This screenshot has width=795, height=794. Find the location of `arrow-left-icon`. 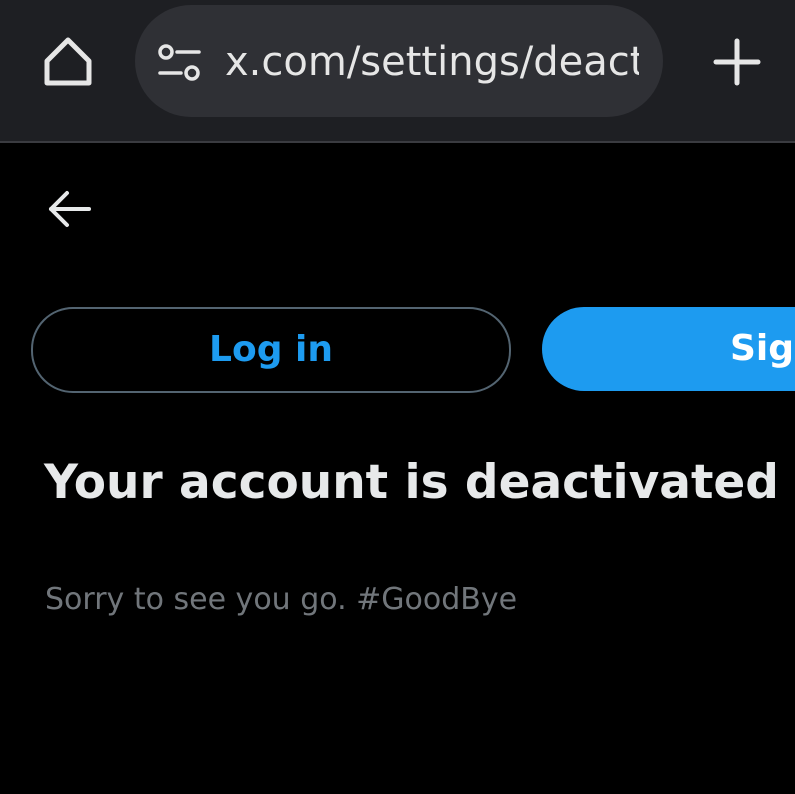

arrow-left-icon is located at coordinates (70, 209).